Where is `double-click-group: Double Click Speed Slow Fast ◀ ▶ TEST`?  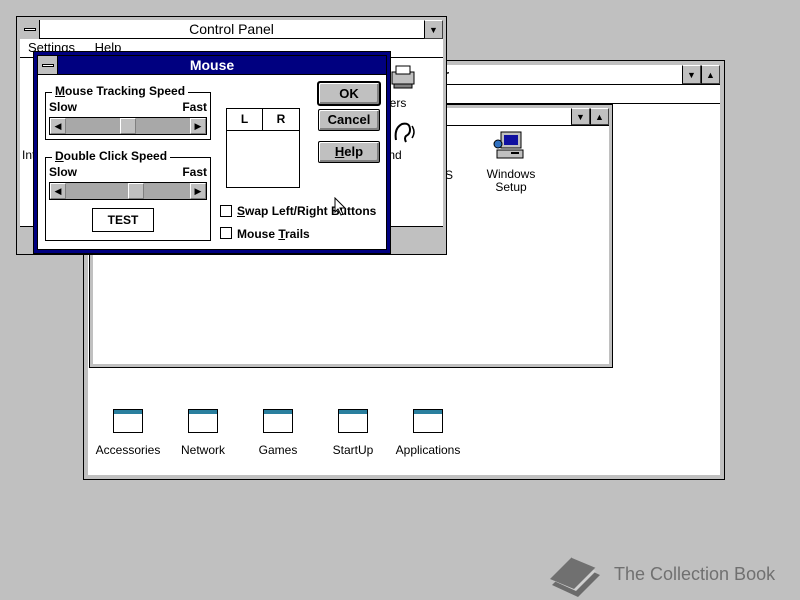 double-click-group: Double Click Speed Slow Fast ◀ ▶ TEST is located at coordinates (128, 195).